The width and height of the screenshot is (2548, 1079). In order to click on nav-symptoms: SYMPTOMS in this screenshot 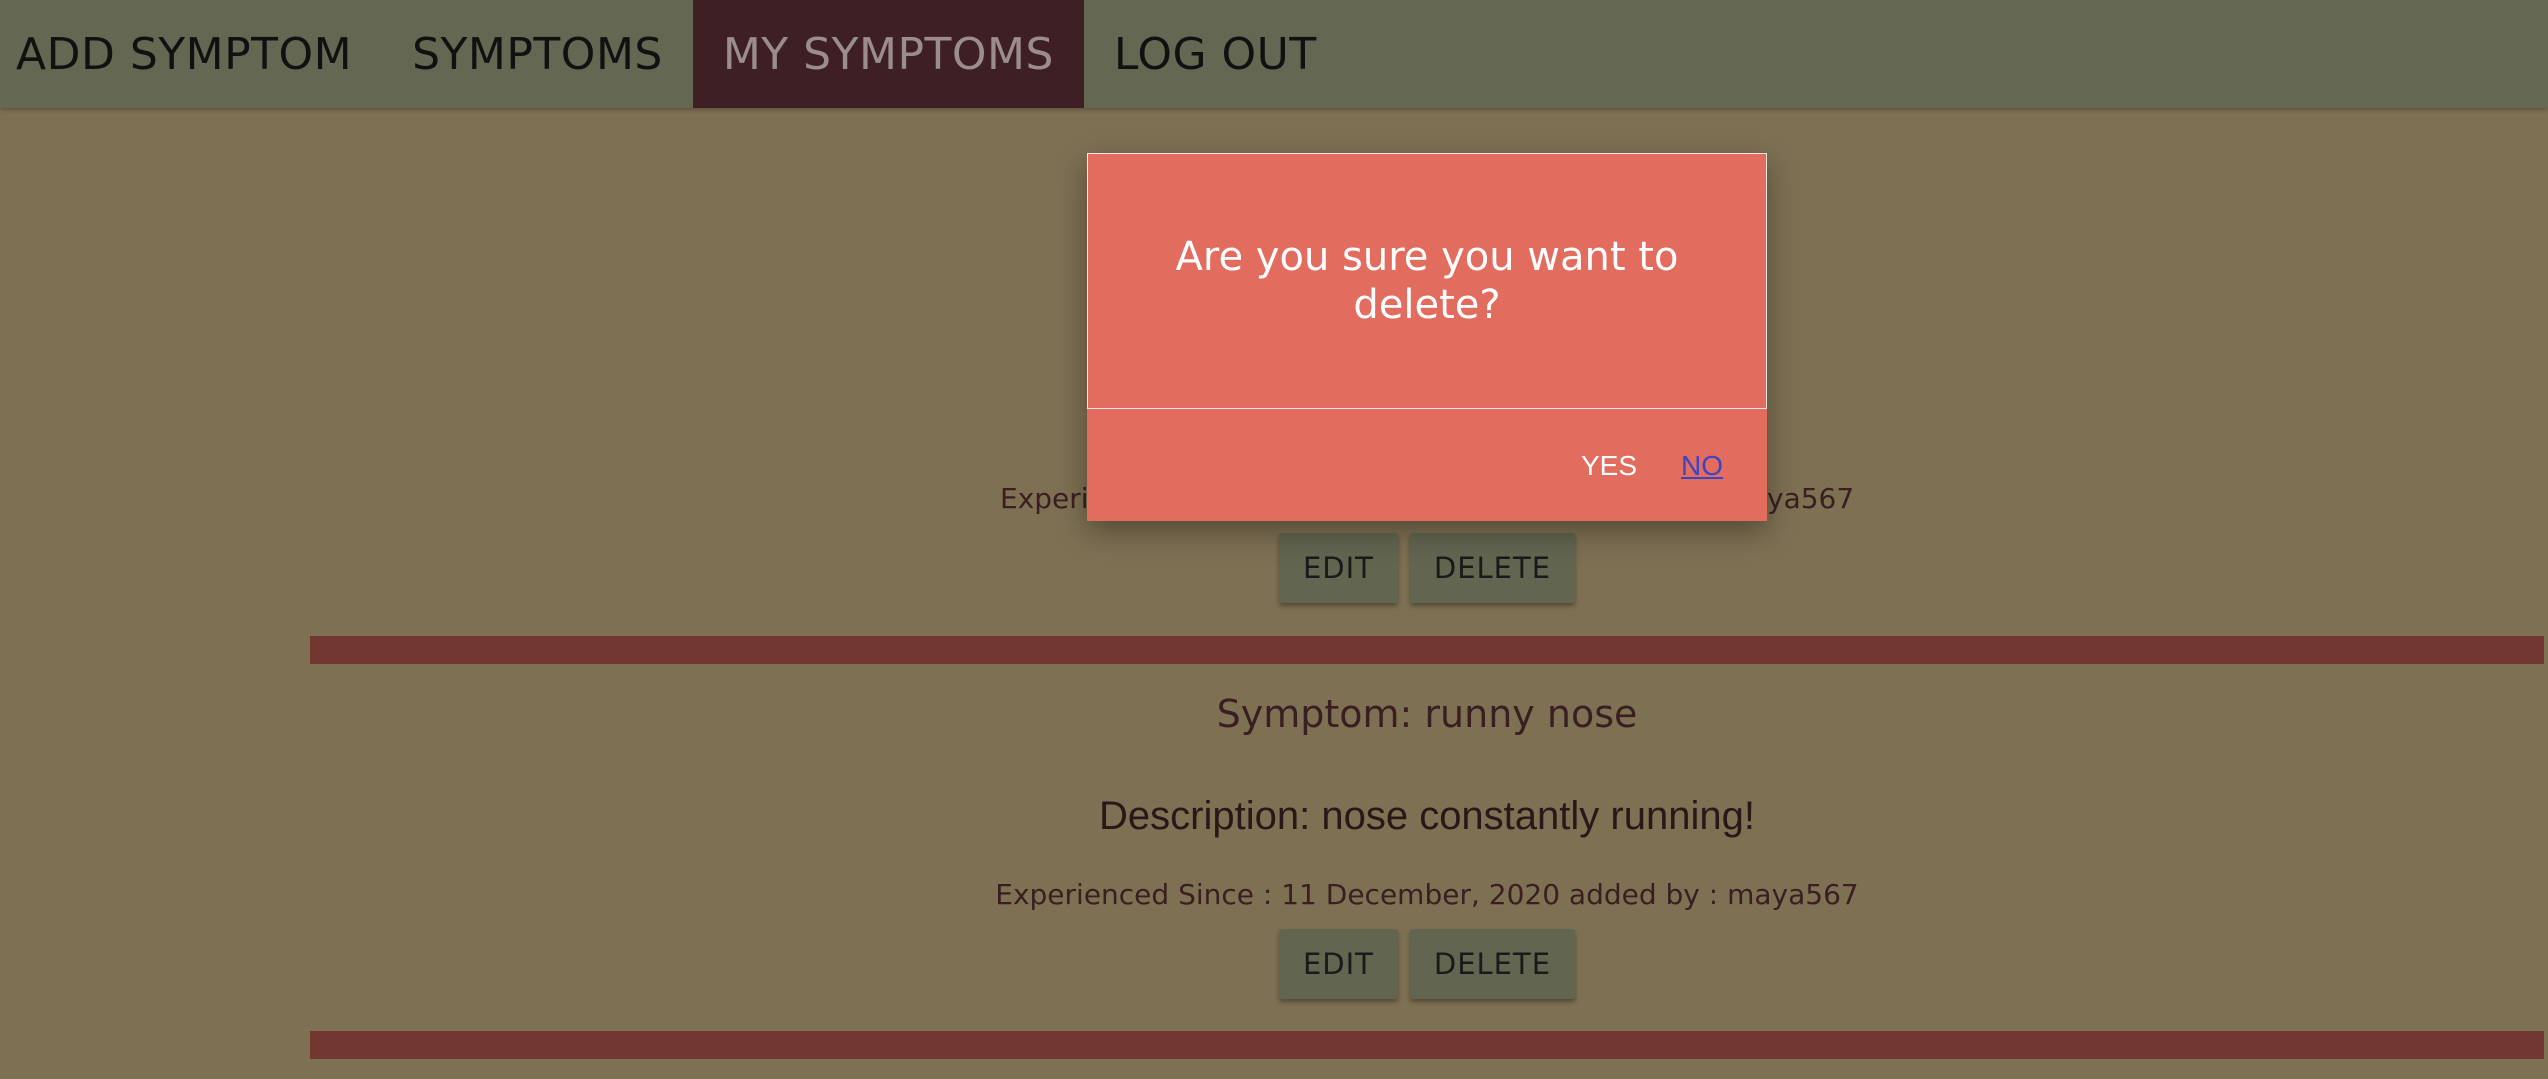, I will do `click(537, 54)`.